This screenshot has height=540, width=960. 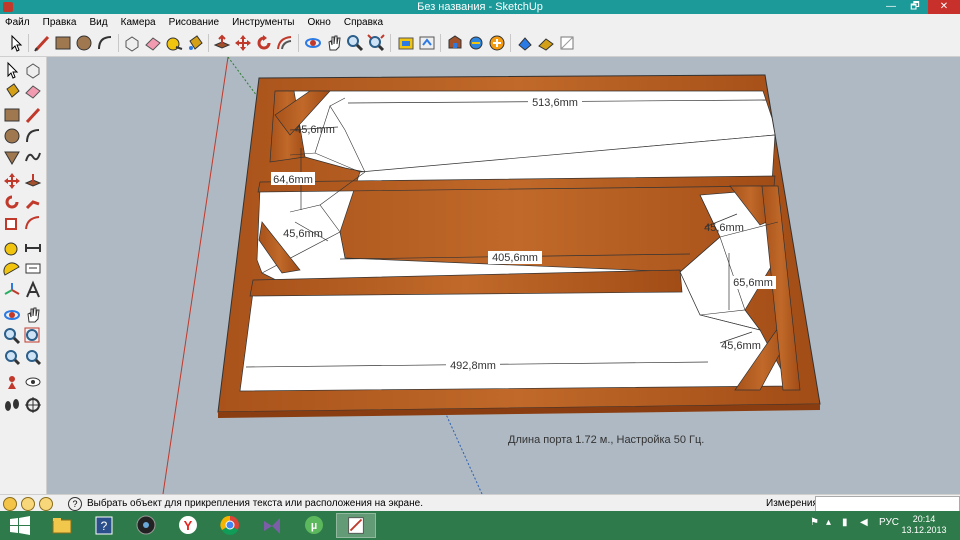 I want to click on measurements-input, so click(x=887, y=504).